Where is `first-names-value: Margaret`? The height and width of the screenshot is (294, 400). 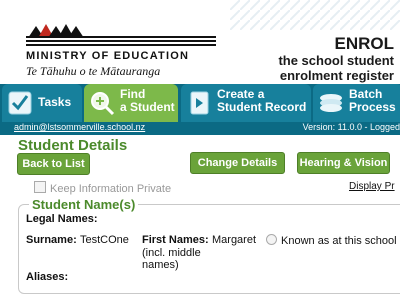 first-names-value: Margaret is located at coordinates (234, 240).